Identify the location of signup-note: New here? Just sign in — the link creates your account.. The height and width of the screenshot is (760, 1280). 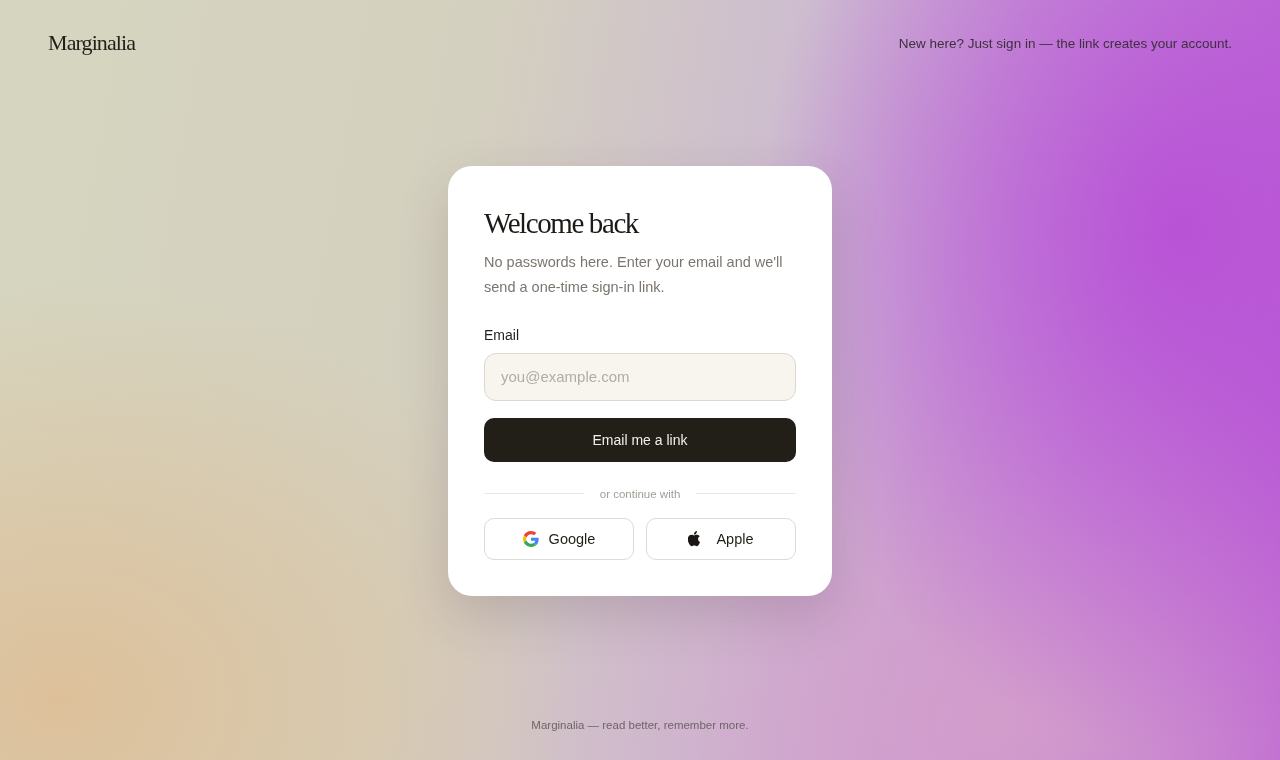
(1065, 43).